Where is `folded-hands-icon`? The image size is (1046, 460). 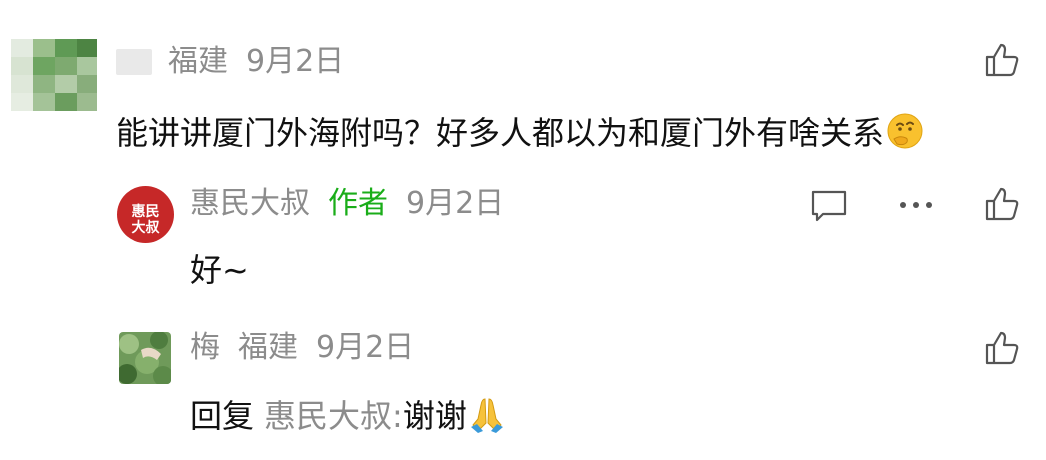
folded-hands-icon is located at coordinates (487, 416).